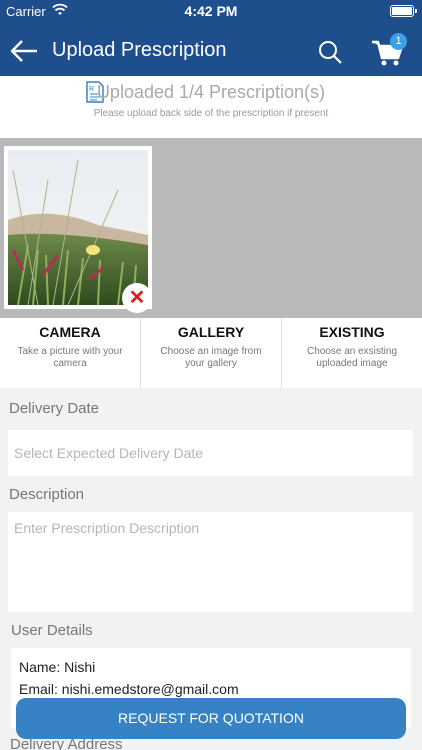 This screenshot has height=750, width=422. I want to click on user-name: Name: Nishi, so click(57, 667).